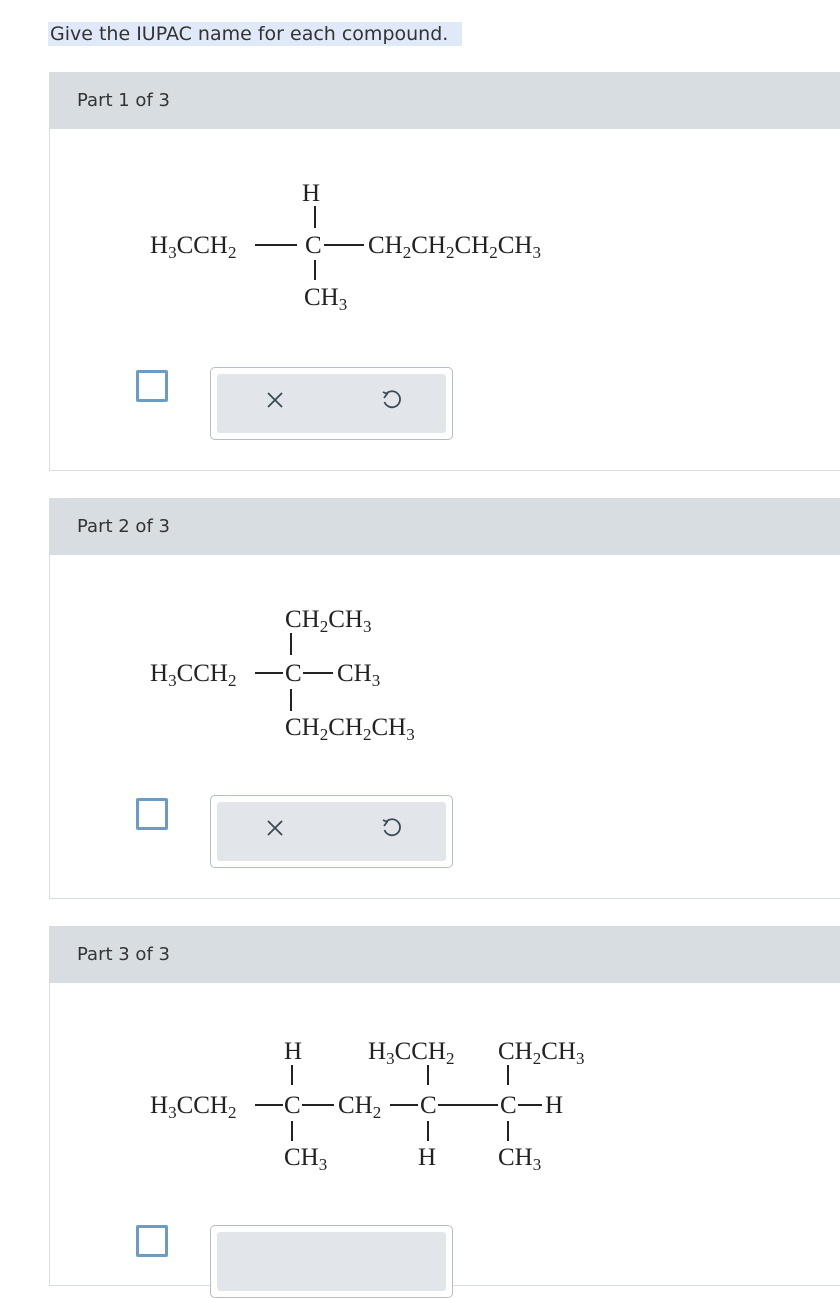 The image size is (840, 1298). What do you see at coordinates (445, 101) in the screenshot?
I see `part-1-header: Part 1 of 3` at bounding box center [445, 101].